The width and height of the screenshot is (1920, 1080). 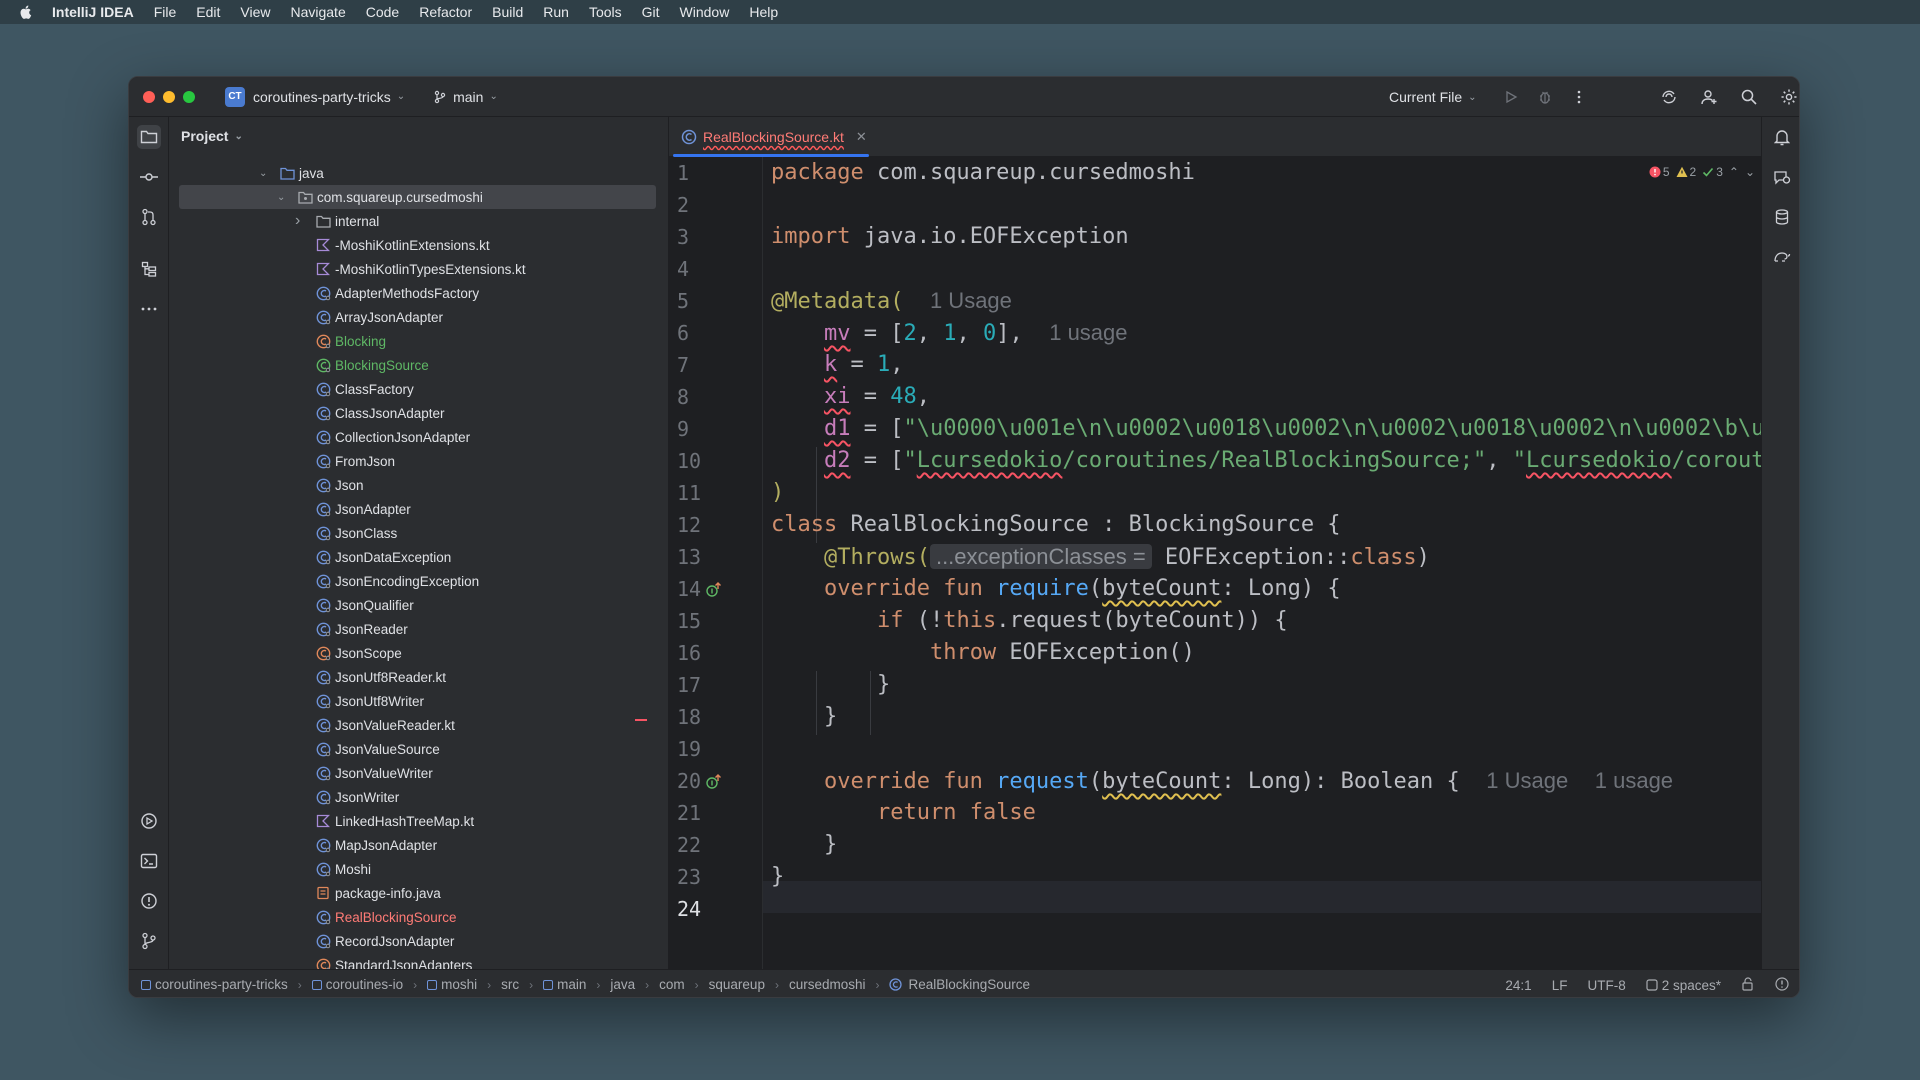 What do you see at coordinates (697, 749) in the screenshot?
I see `line-number: 19` at bounding box center [697, 749].